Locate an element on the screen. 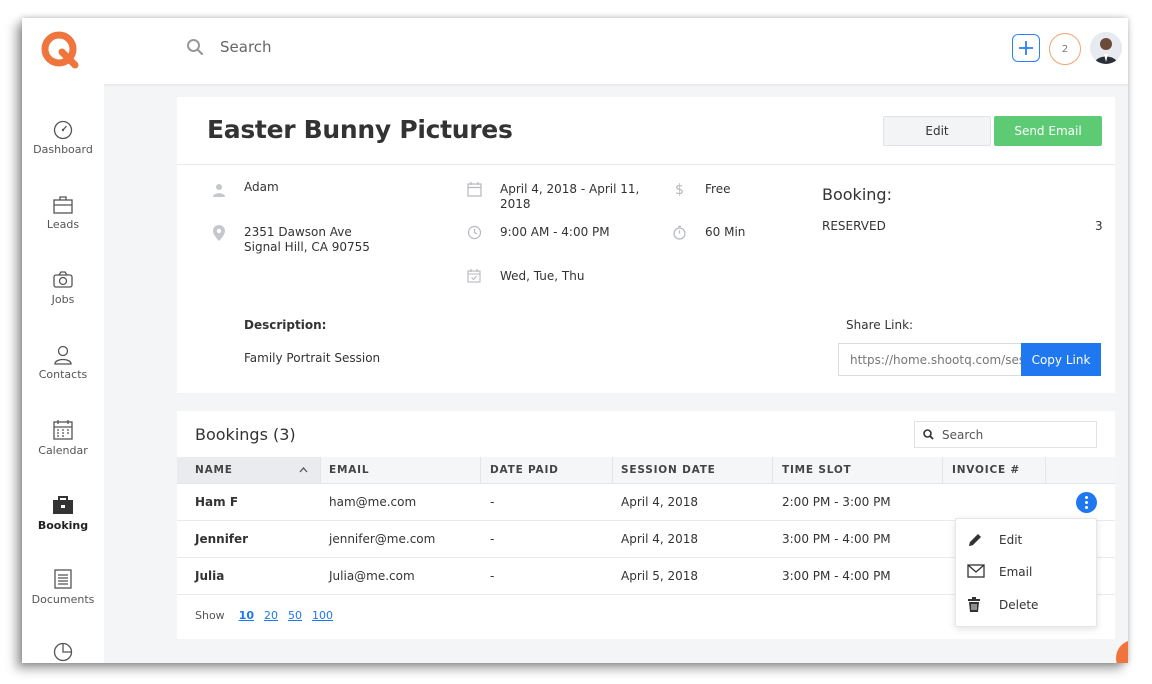 The width and height of the screenshot is (1152, 684). page-title: Easter Bunny Pictures is located at coordinates (360, 129).